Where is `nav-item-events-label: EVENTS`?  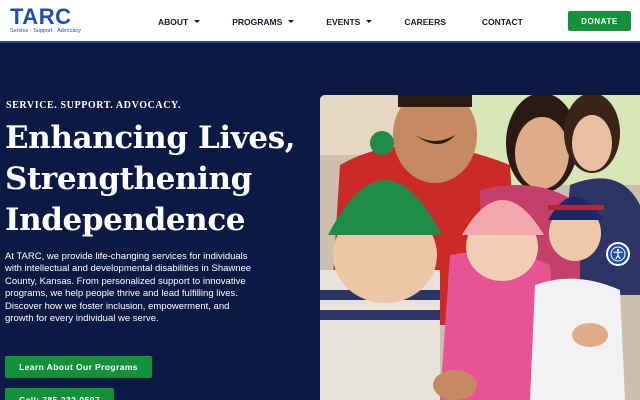 nav-item-events-label: EVENTS is located at coordinates (343, 21).